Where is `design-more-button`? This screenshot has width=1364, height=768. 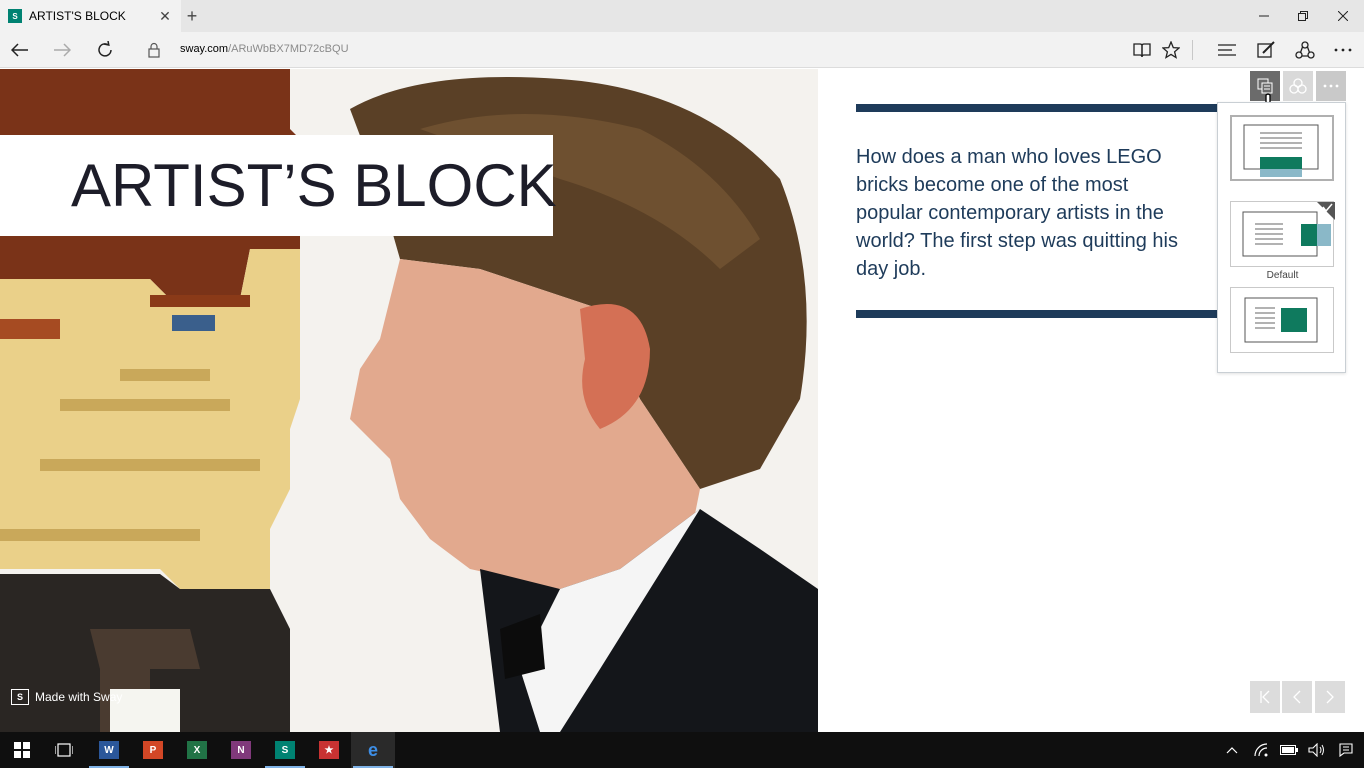 design-more-button is located at coordinates (1331, 86).